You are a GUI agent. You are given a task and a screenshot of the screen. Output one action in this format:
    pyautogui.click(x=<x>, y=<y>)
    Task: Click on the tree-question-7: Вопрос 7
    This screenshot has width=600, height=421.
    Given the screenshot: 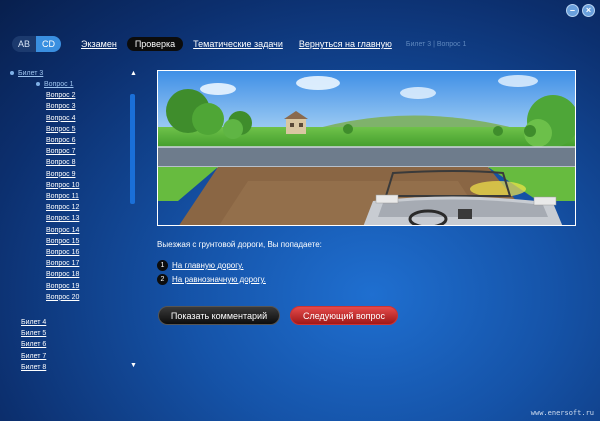 What is the action you would take?
    pyautogui.click(x=60, y=151)
    